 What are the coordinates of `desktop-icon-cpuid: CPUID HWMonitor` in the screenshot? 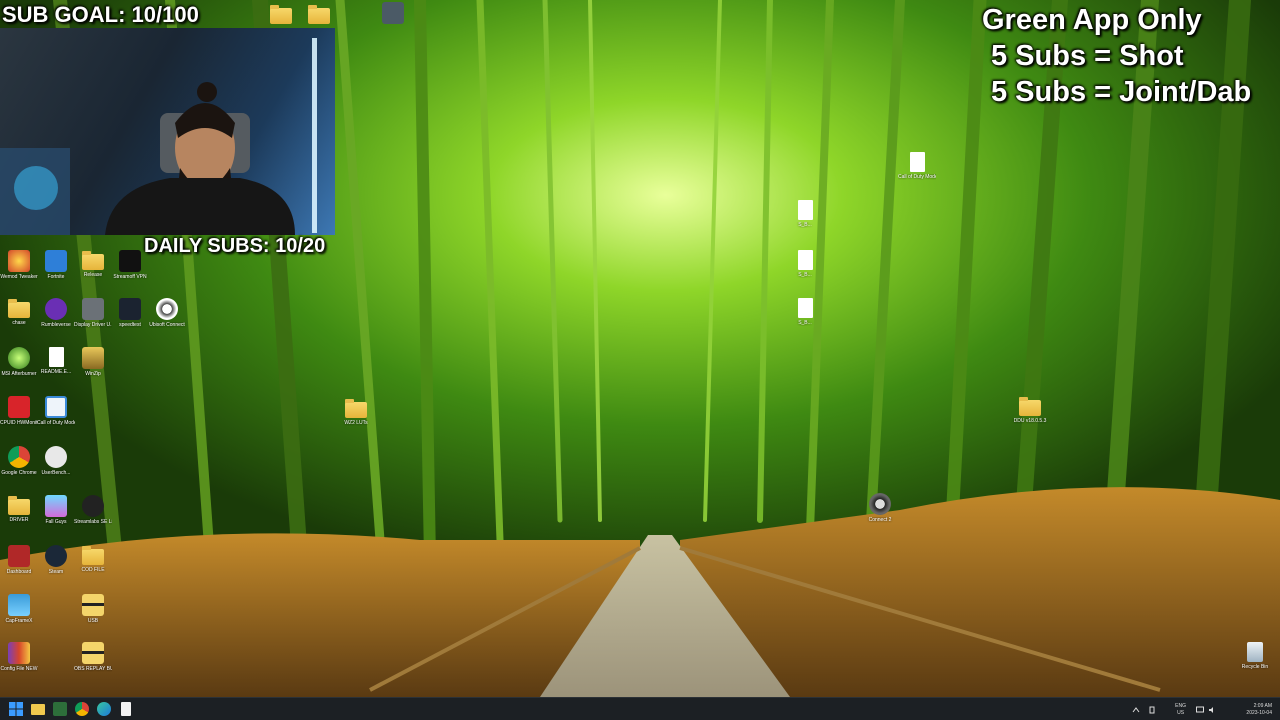 It's located at (19, 411).